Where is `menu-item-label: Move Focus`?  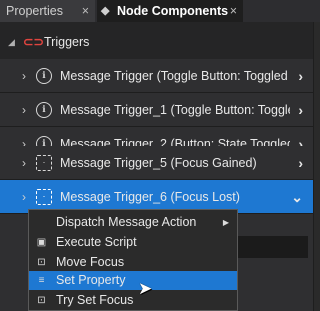 menu-item-label: Move Focus is located at coordinates (90, 262).